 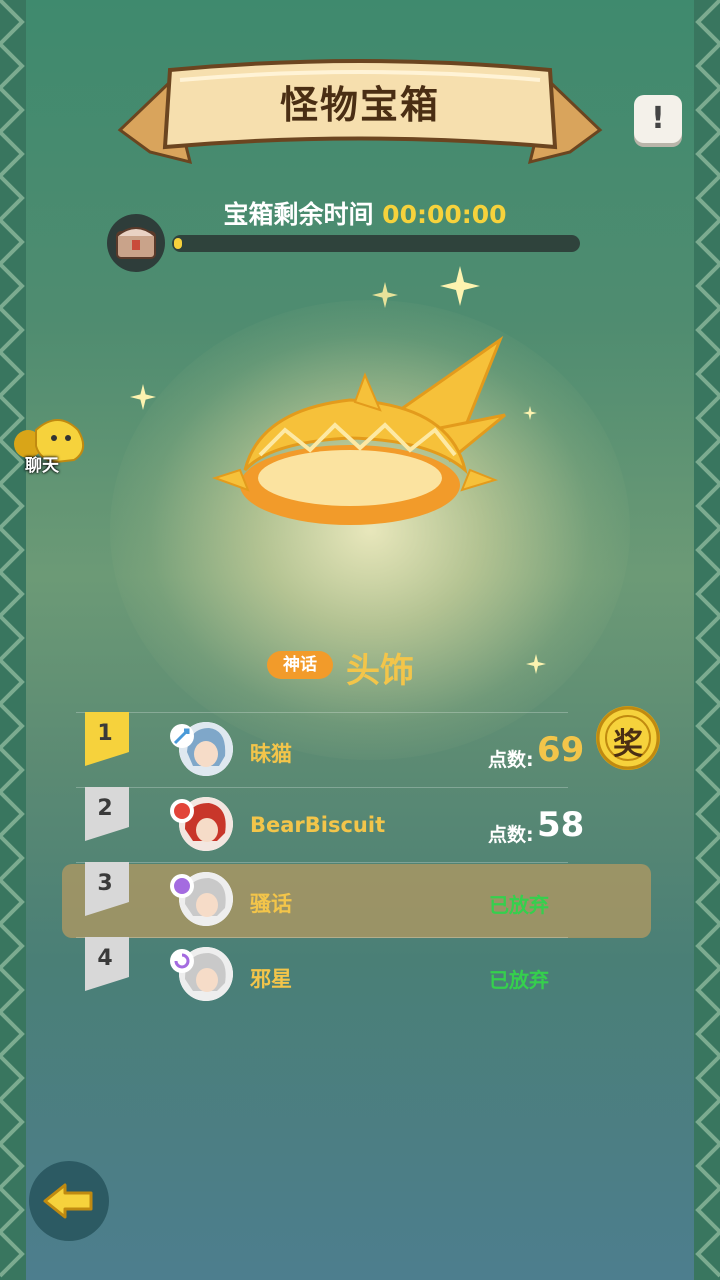 What do you see at coordinates (376, 243) in the screenshot?
I see `timer-progress-bar` at bounding box center [376, 243].